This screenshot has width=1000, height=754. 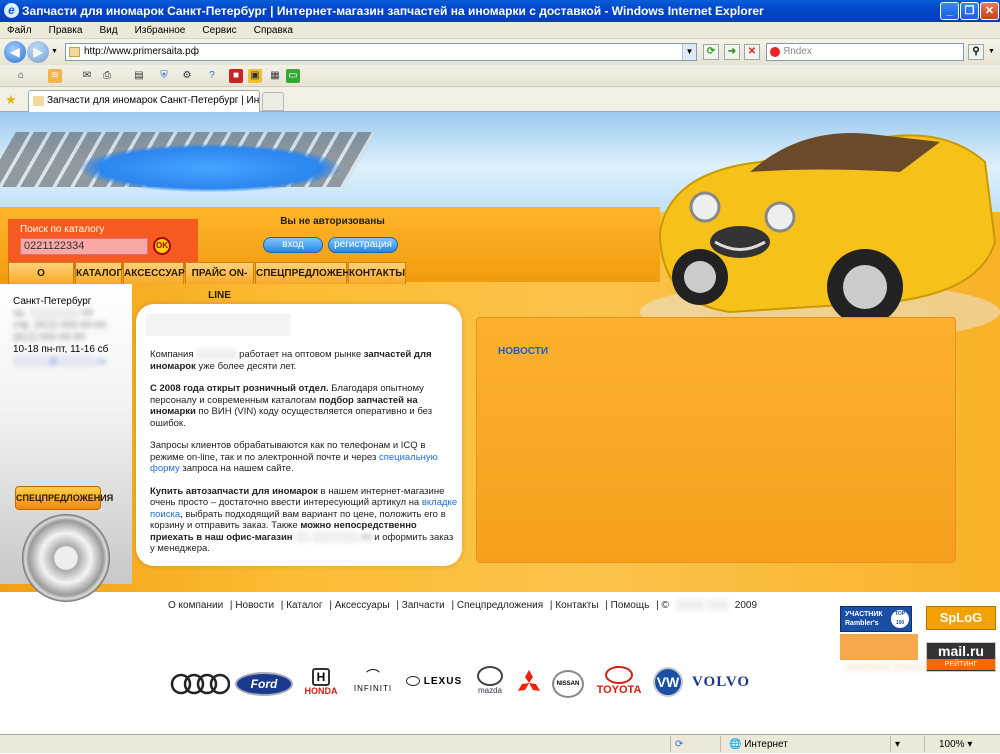 I want to click on addon-notes-icon: ▦, so click(x=275, y=76).